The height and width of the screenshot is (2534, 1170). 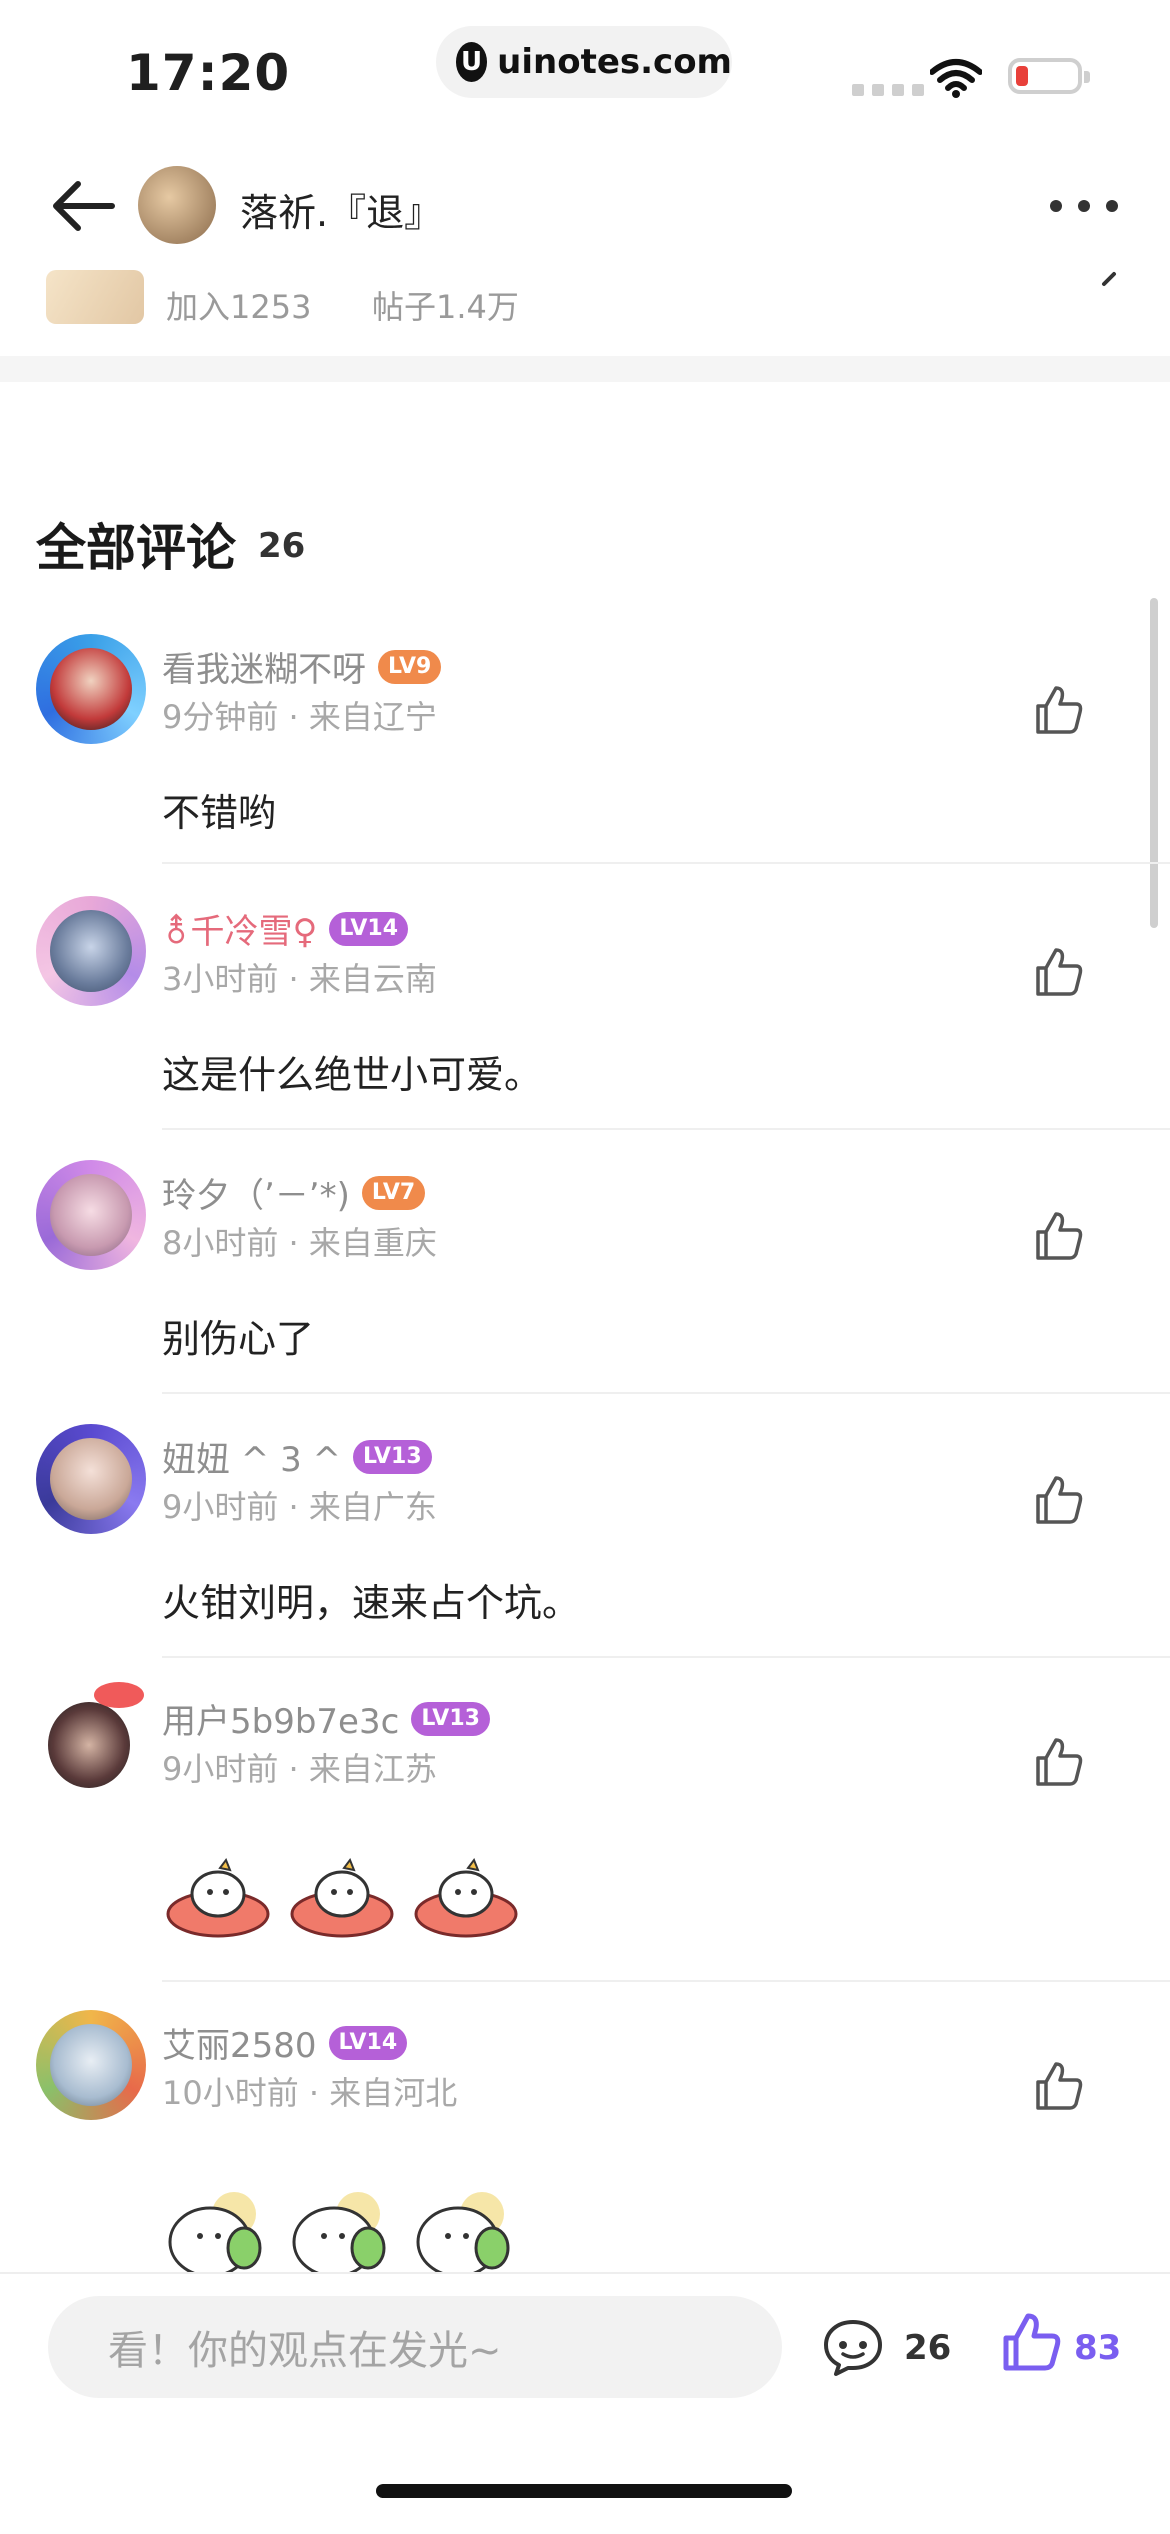 What do you see at coordinates (853, 2348) in the screenshot?
I see `comment-icon` at bounding box center [853, 2348].